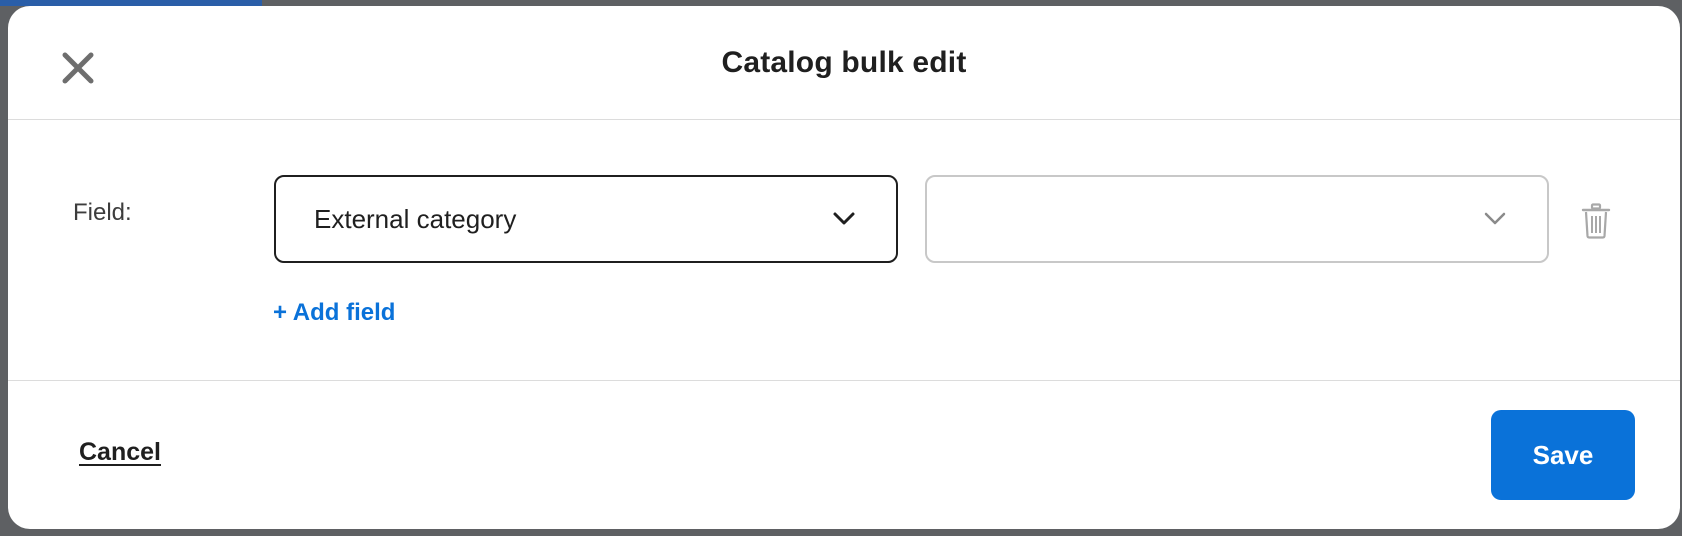 The image size is (1682, 536). I want to click on save-button: Save, so click(1563, 455).